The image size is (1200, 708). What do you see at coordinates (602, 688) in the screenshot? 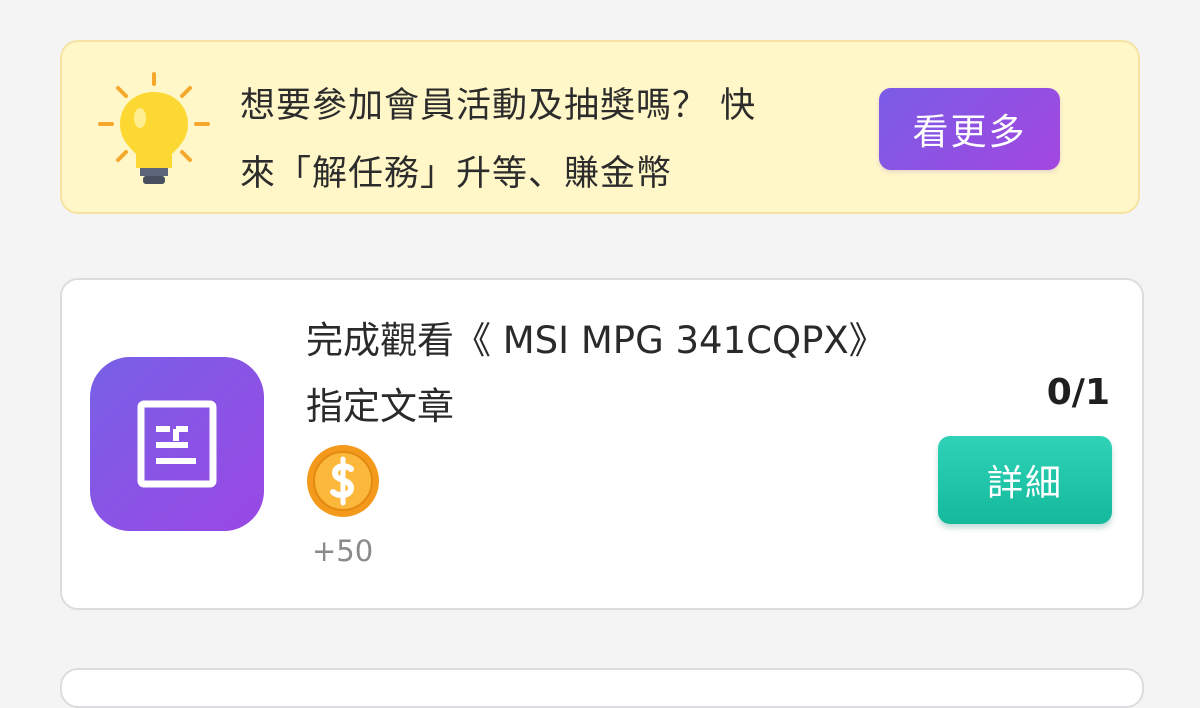
I see `next-task-card` at bounding box center [602, 688].